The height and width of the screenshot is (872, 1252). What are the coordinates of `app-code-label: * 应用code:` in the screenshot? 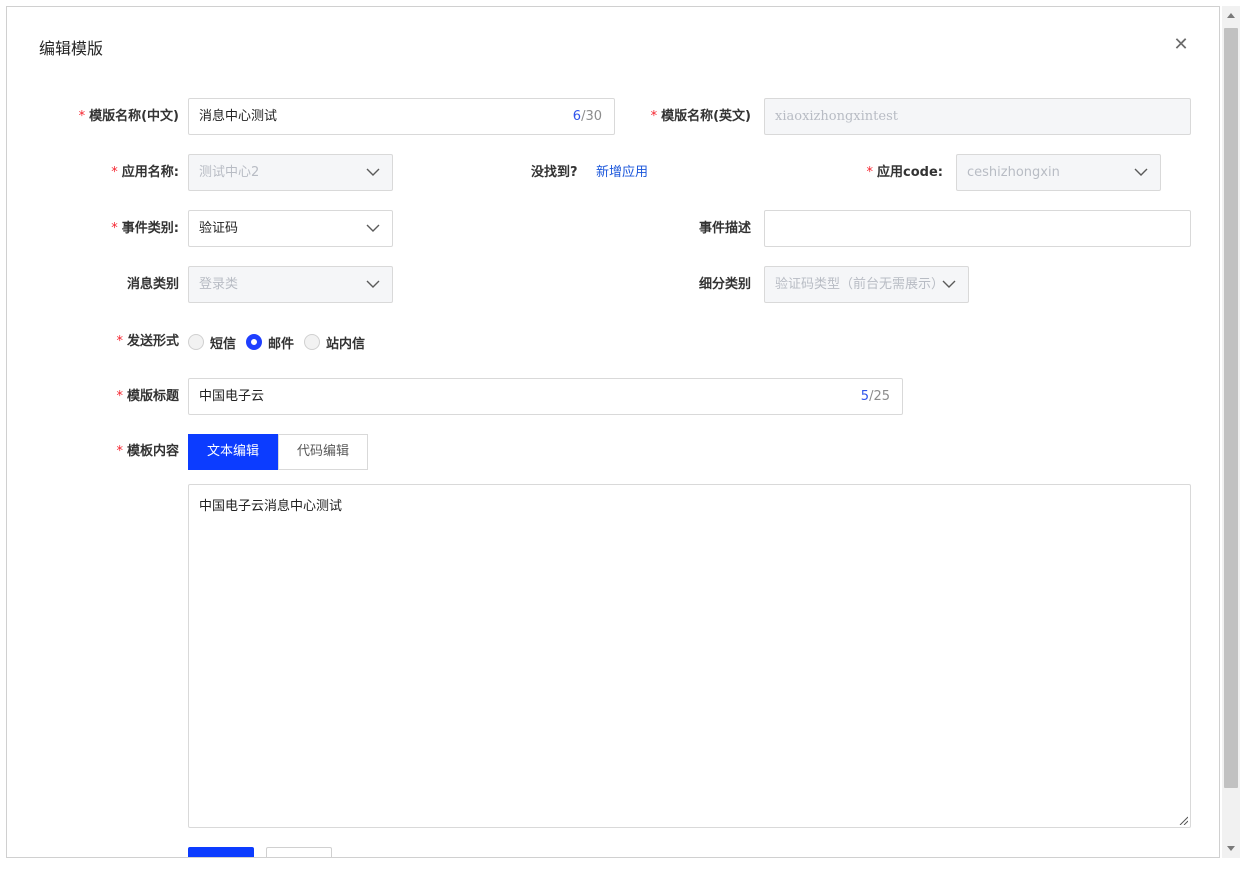 It's located at (904, 172).